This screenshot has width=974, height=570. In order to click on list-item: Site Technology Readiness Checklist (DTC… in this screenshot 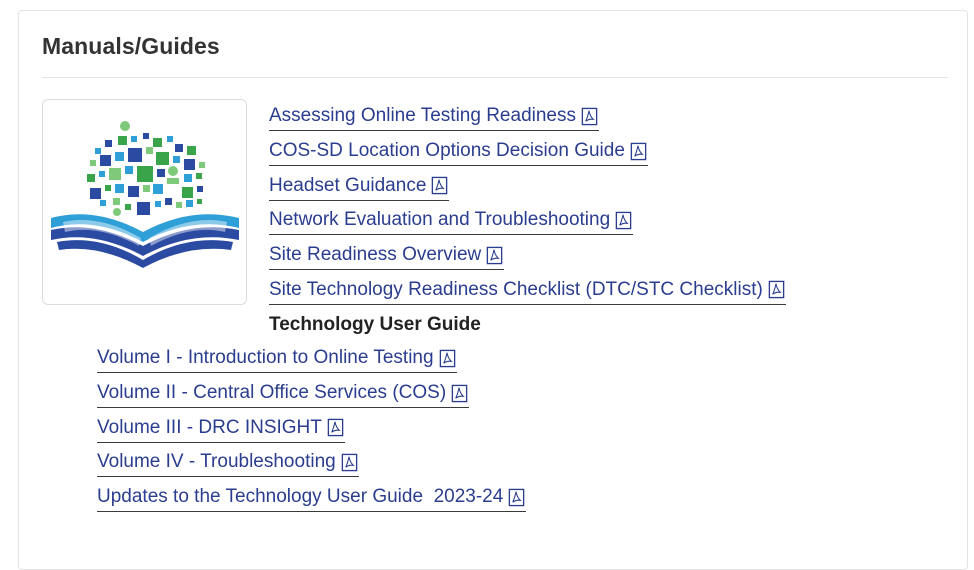, I will do `click(527, 291)`.